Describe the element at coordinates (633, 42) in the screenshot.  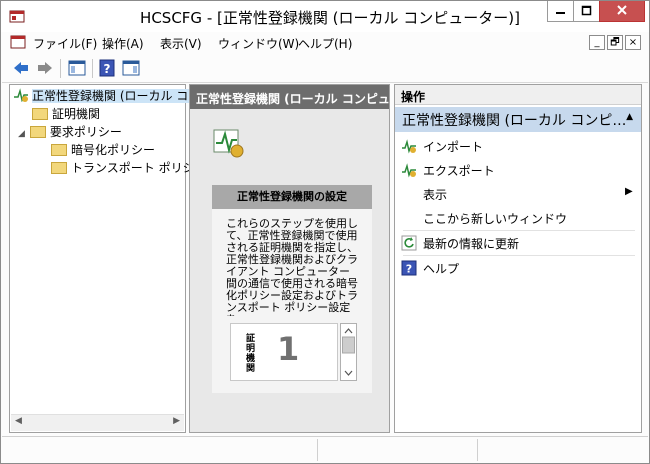
I see `mdi-close-button: ×` at that location.